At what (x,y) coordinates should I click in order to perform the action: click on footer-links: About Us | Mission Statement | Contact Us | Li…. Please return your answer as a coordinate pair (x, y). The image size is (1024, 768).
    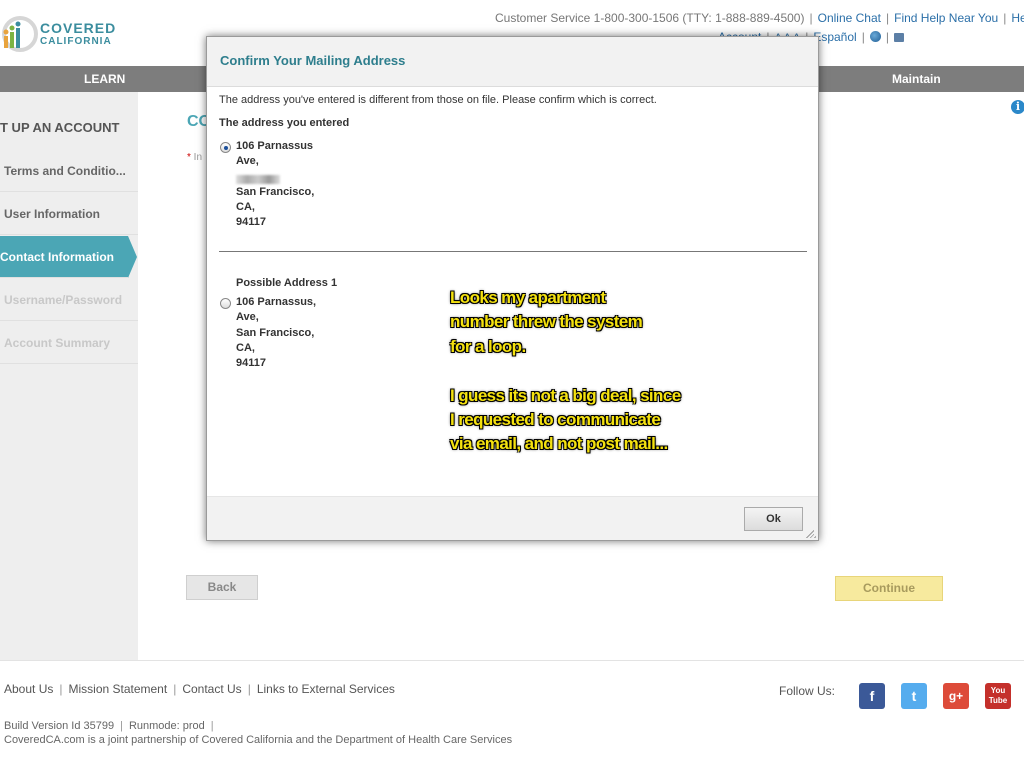
    Looking at the image, I should click on (199, 689).